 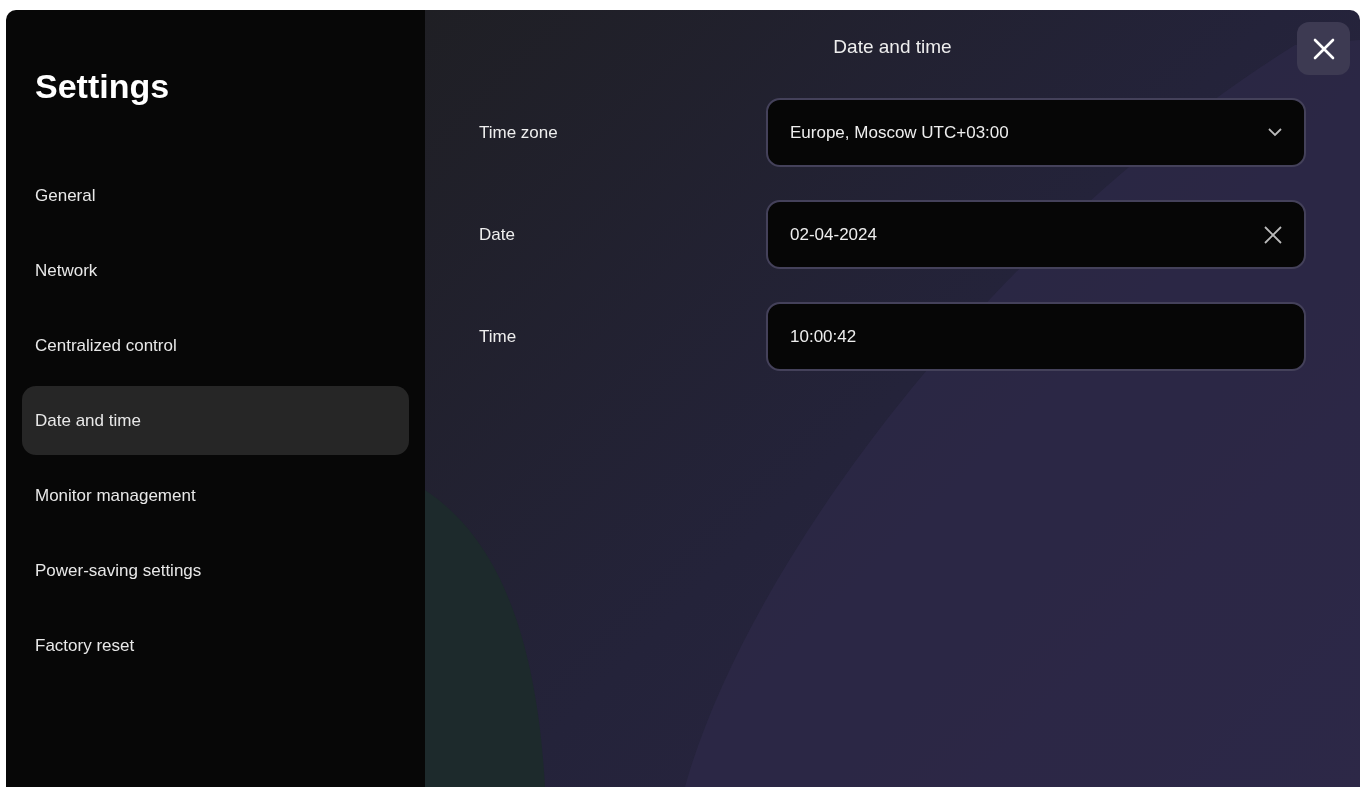 I want to click on close-button, so click(x=1323, y=48).